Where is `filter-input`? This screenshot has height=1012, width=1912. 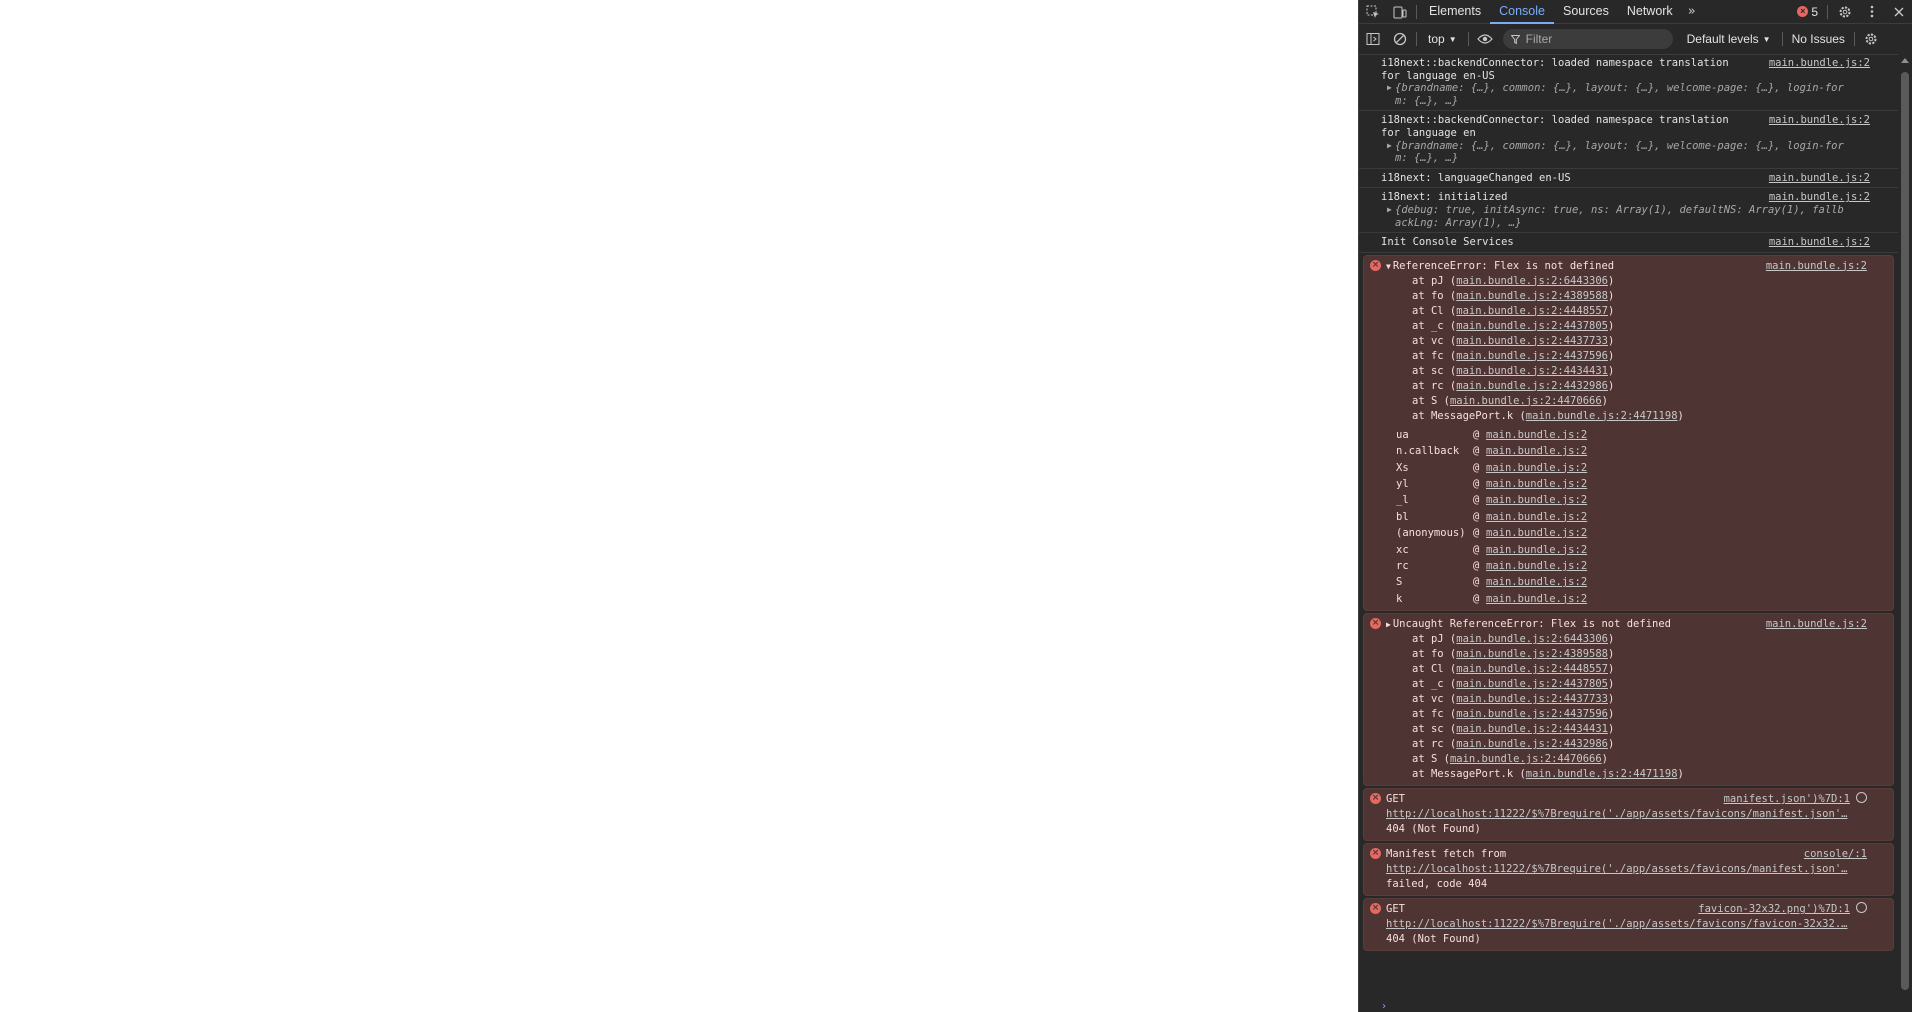 filter-input is located at coordinates (1585, 39).